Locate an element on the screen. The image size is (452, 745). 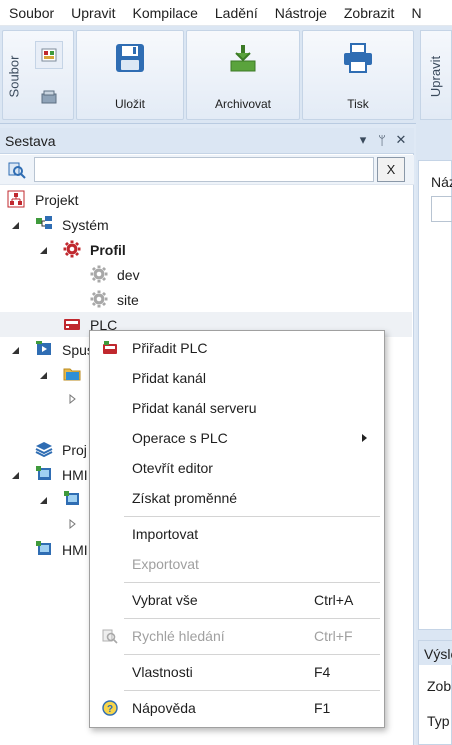
tree-node-site: site is located at coordinates (206, 299).